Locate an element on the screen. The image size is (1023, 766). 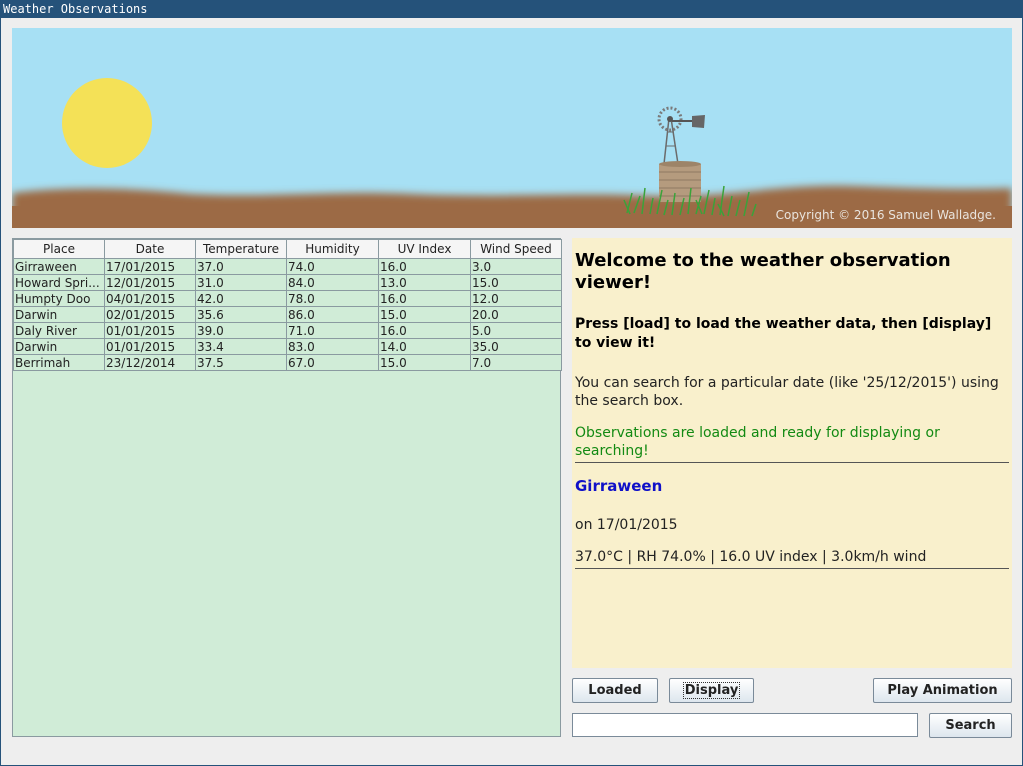
column-header: Place is located at coordinates (59, 249).